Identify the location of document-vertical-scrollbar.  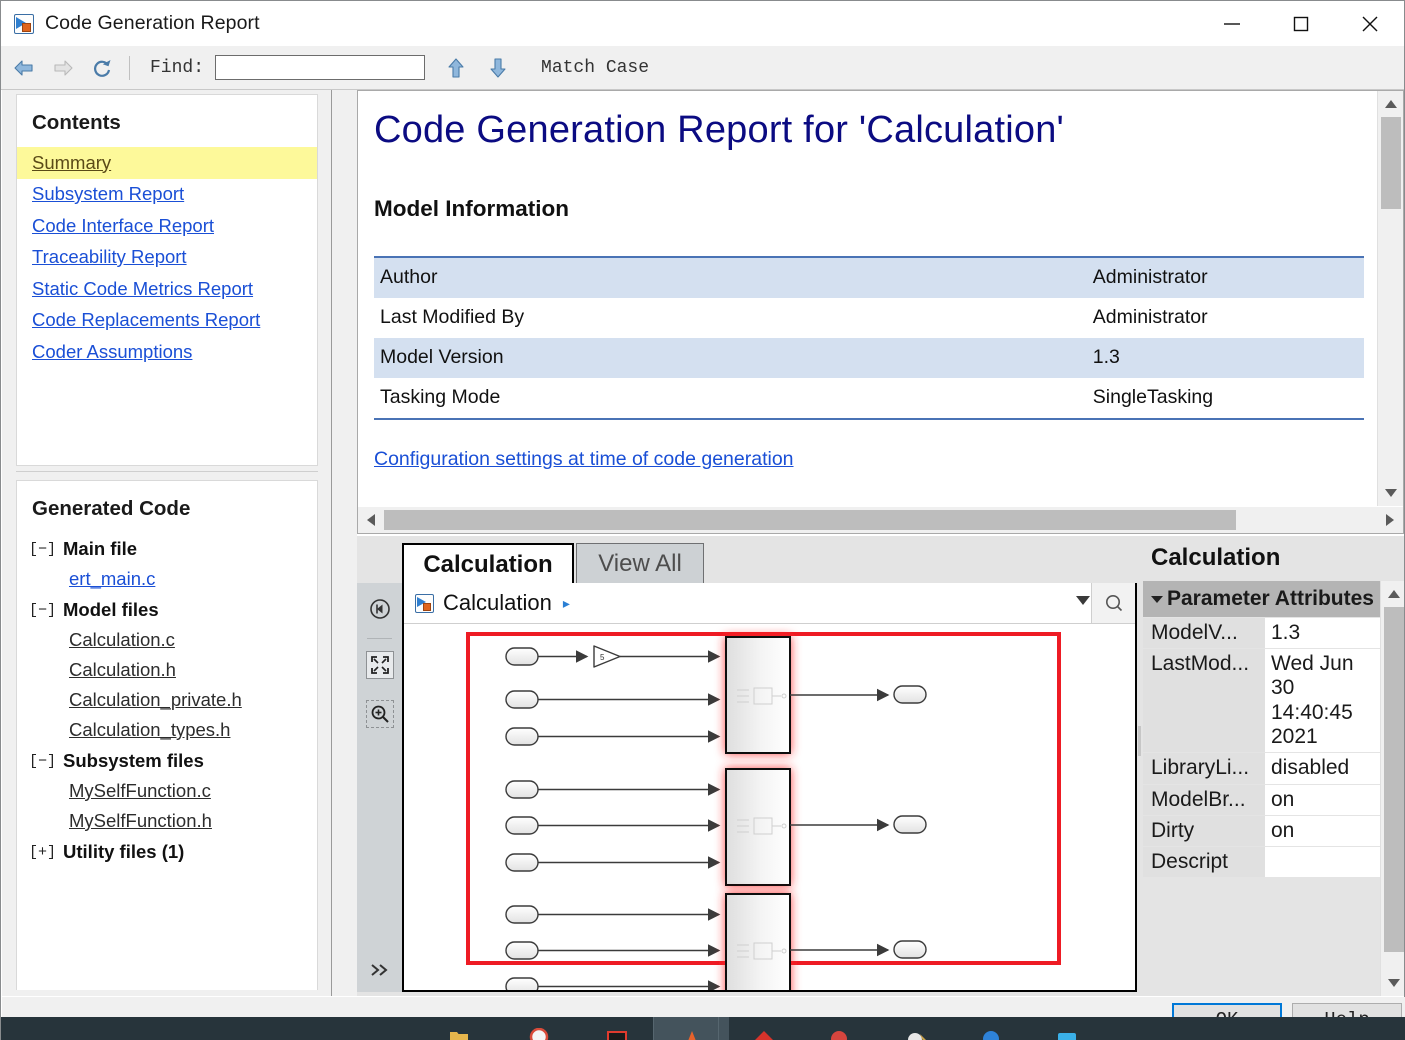
(1390, 298).